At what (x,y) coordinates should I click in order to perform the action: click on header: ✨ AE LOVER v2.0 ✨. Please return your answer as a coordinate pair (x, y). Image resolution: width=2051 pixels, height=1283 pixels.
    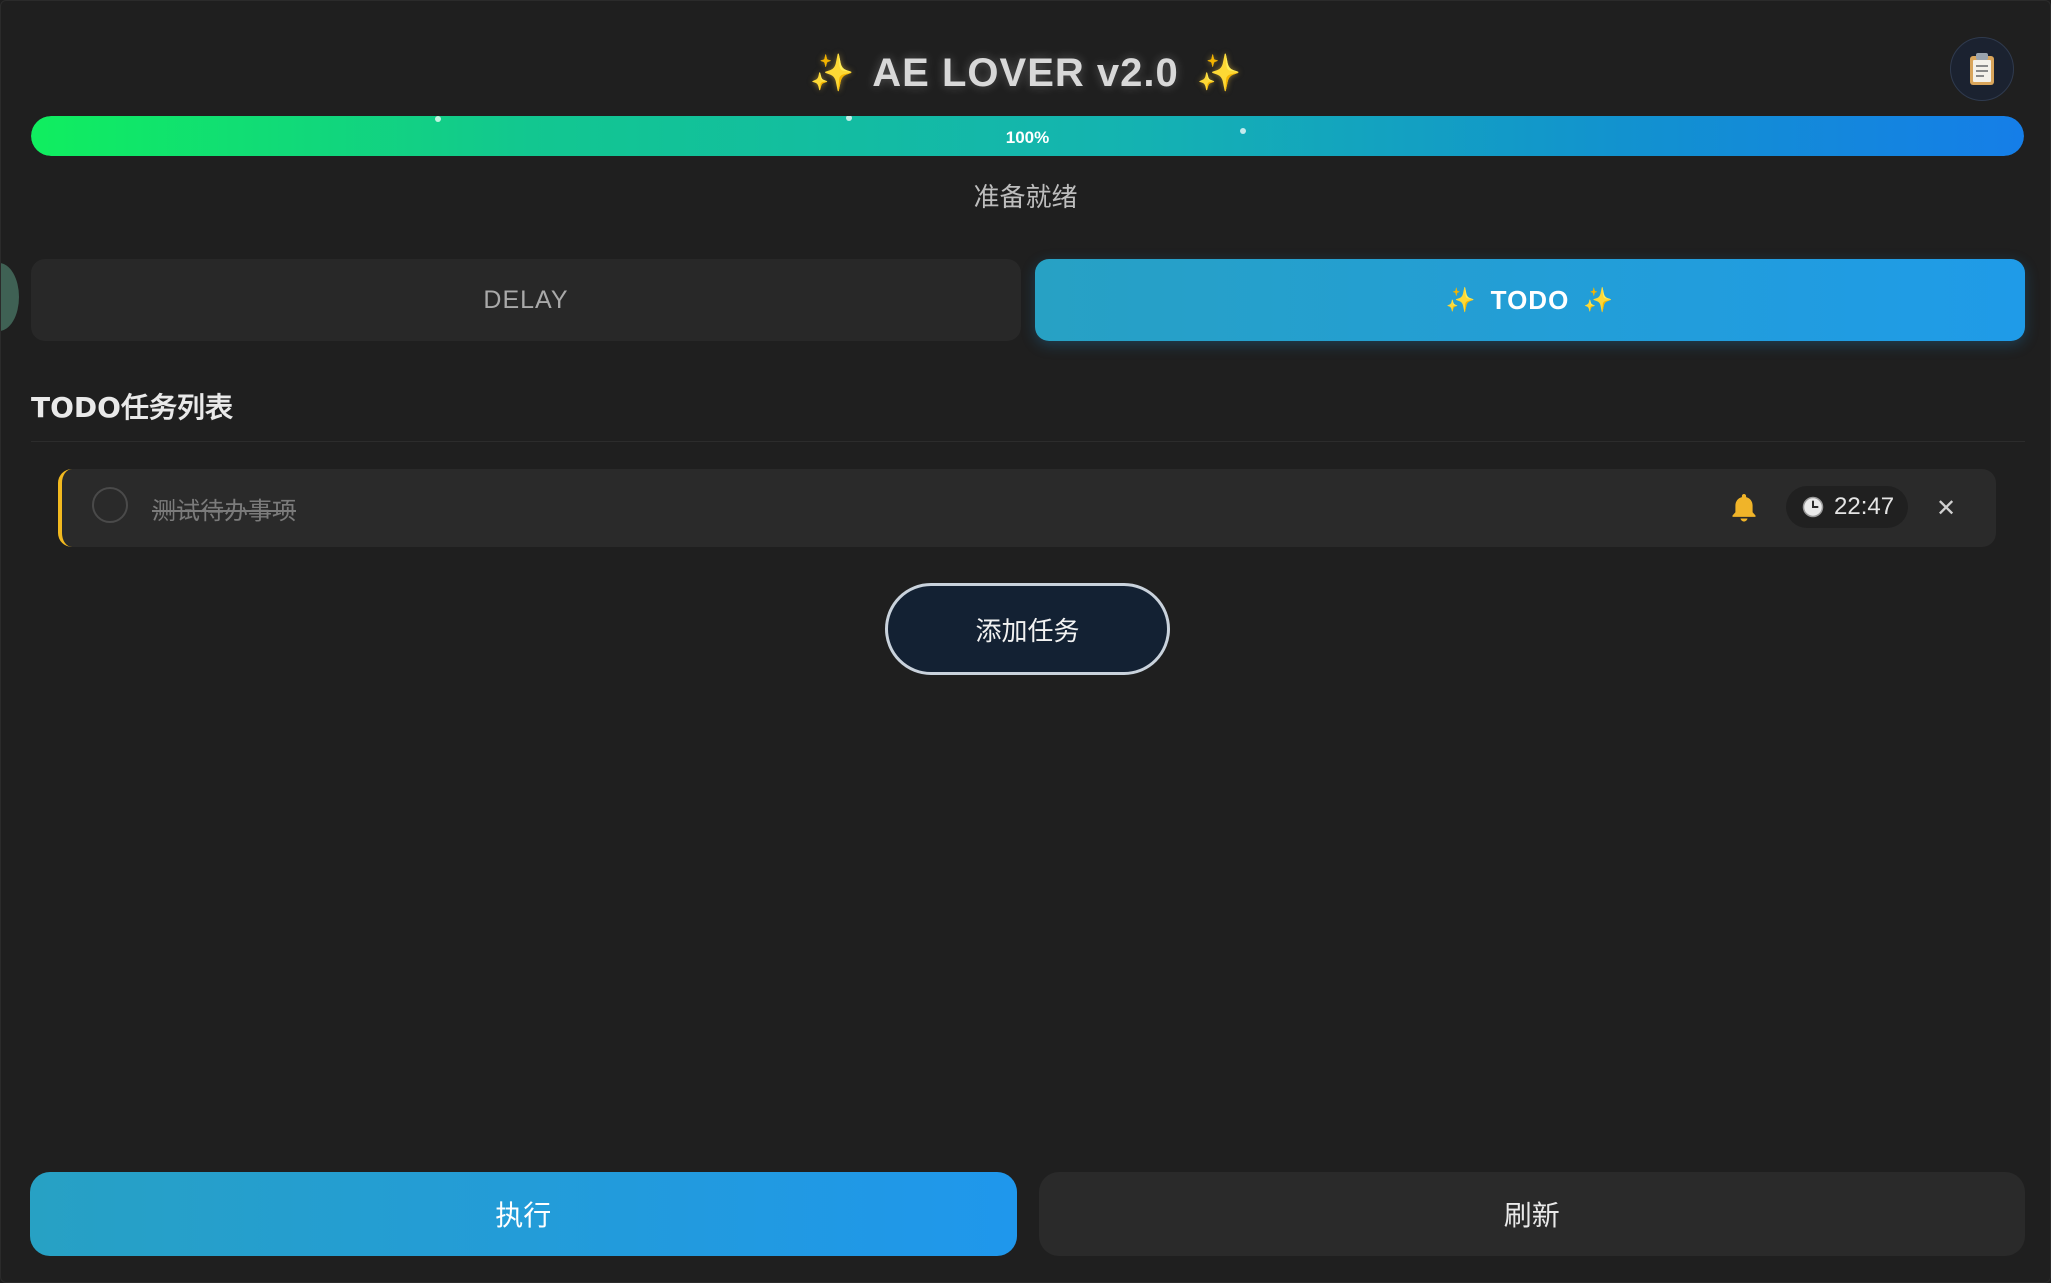
    Looking at the image, I should click on (1025, 73).